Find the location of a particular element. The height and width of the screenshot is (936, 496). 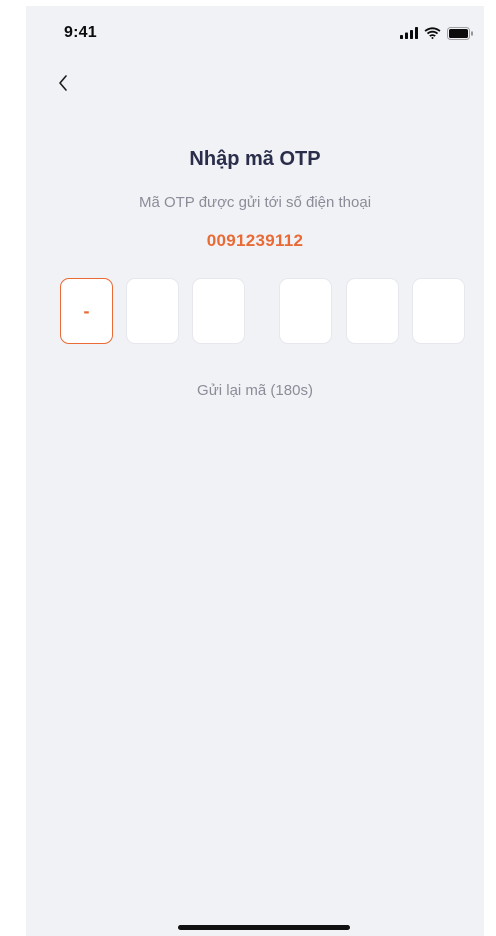

status-time: 9:41 is located at coordinates (80, 32).